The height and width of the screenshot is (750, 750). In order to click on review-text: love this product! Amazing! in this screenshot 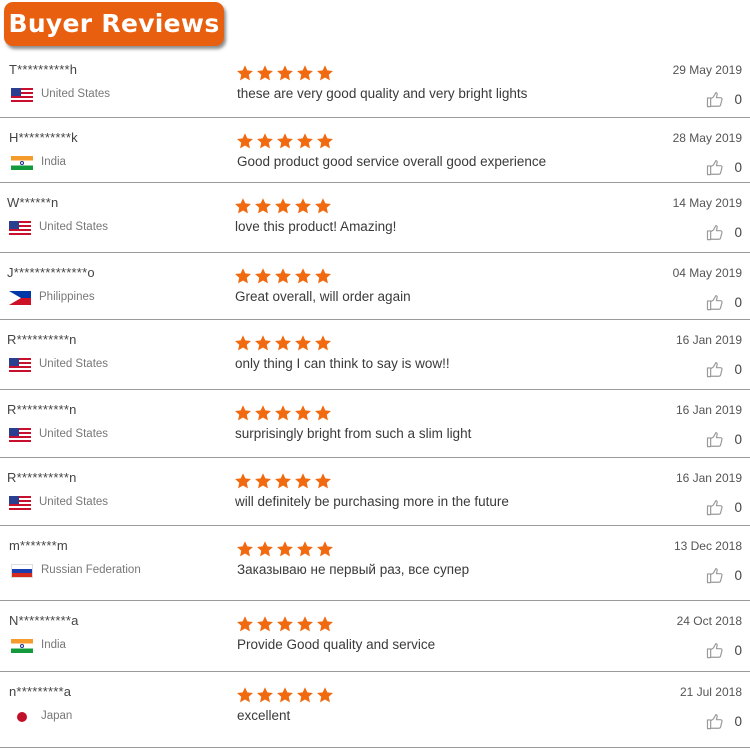, I will do `click(316, 226)`.